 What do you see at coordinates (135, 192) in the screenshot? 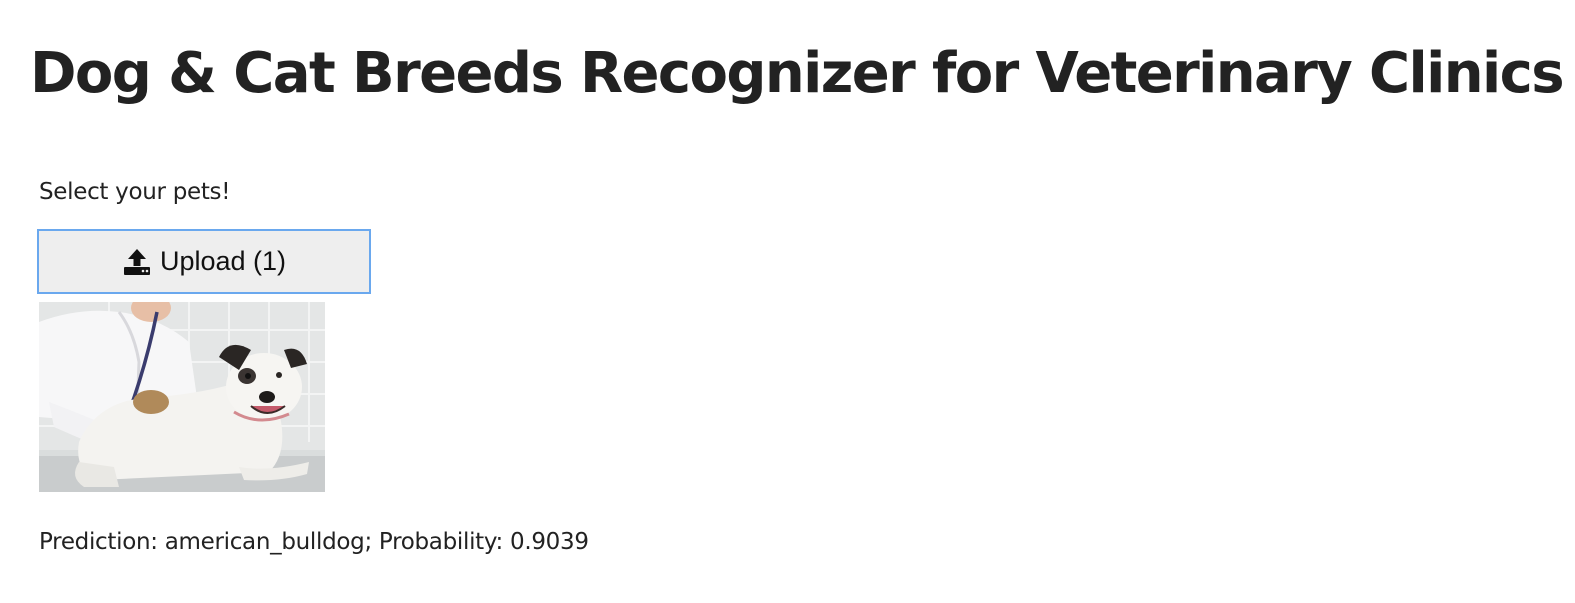
I see `upload-prompt-label: Select your pets!` at bounding box center [135, 192].